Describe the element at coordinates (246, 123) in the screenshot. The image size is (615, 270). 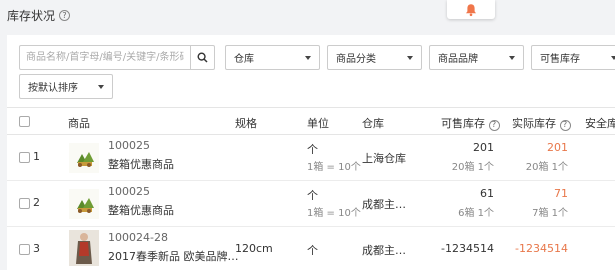
I see `column-spec: 规格` at that location.